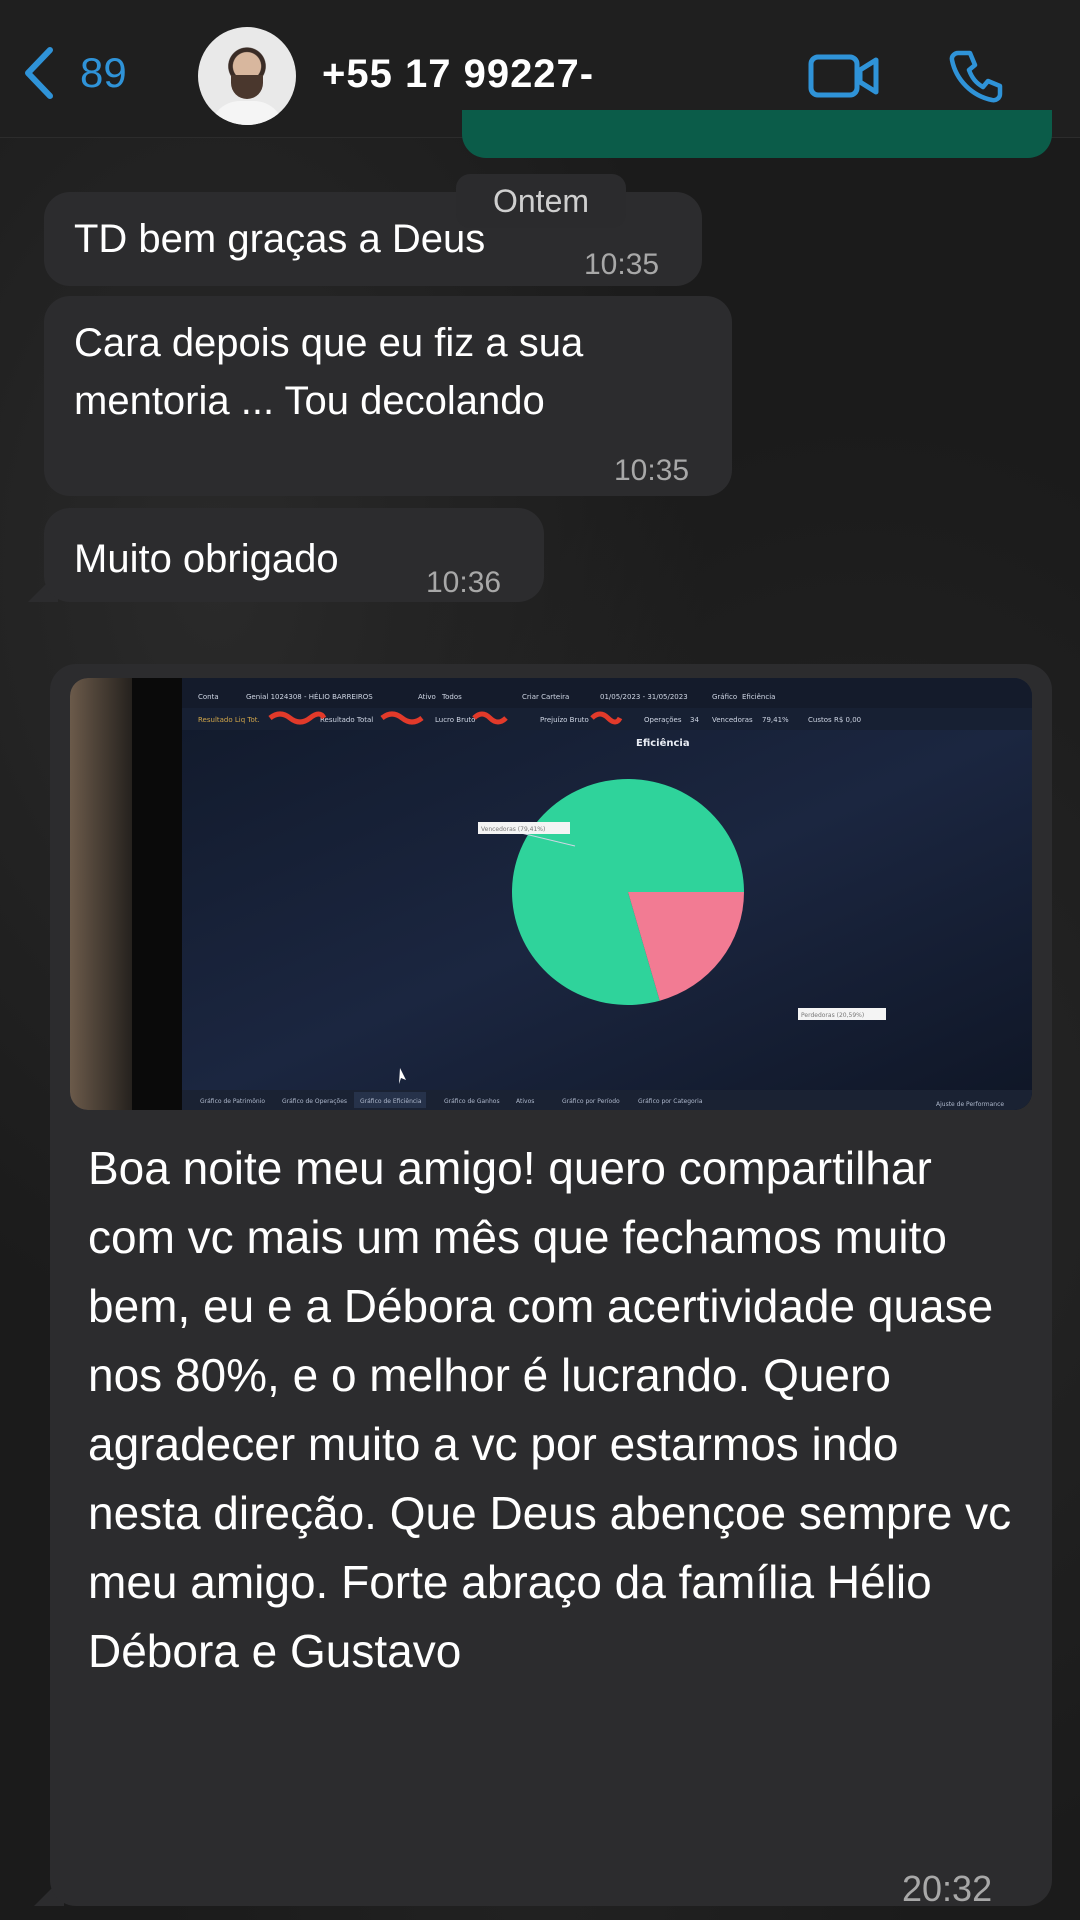 This screenshot has width=1080, height=1920. I want to click on contact-avatar, so click(247, 76).